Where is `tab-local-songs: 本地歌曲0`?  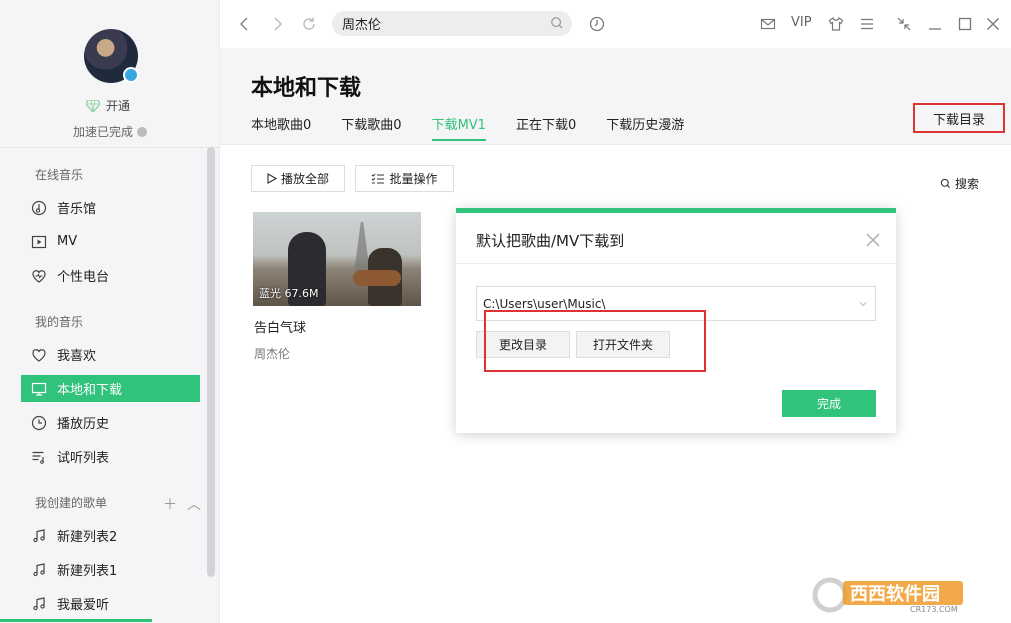 tab-local-songs: 本地歌曲0 is located at coordinates (281, 127).